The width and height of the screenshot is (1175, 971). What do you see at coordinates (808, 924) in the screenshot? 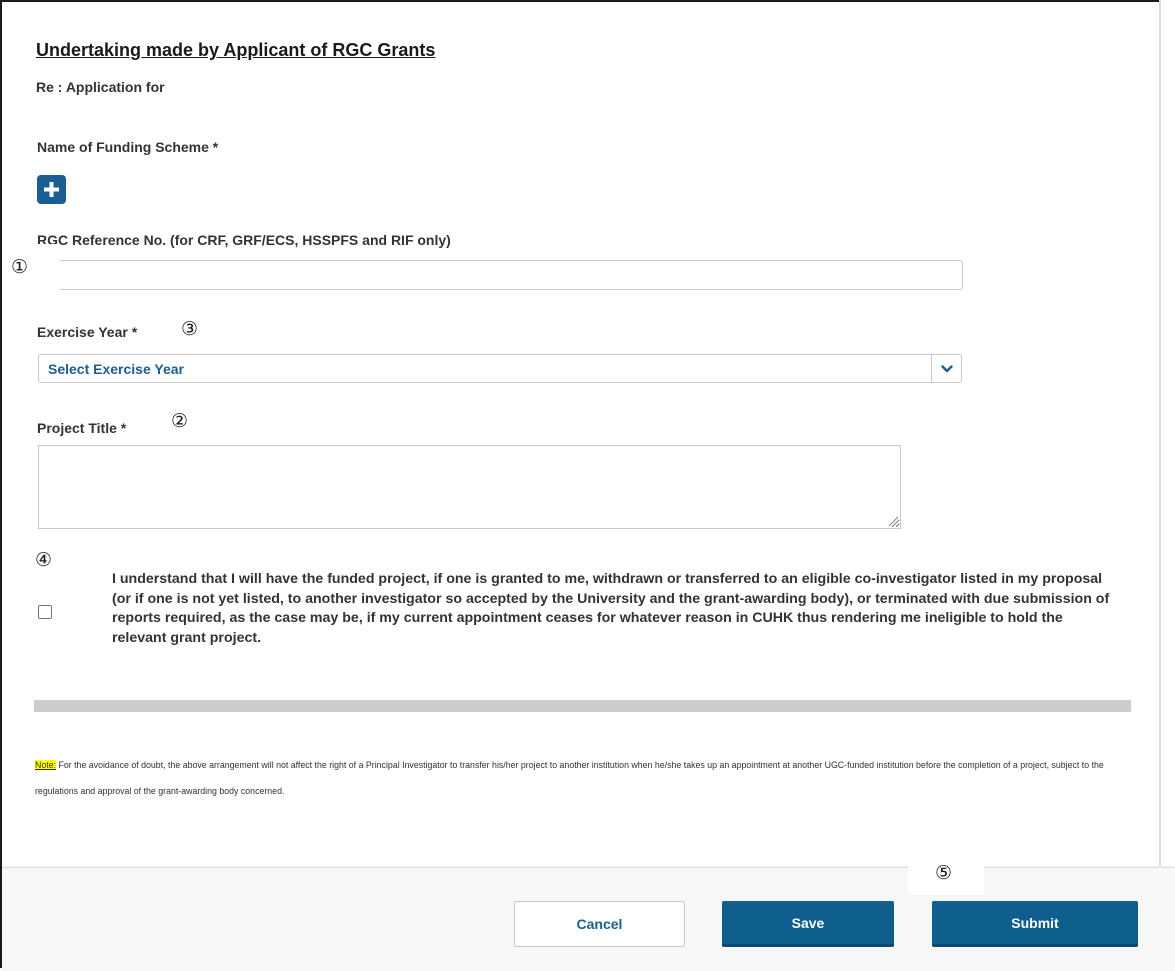
I see `save-button: Save` at bounding box center [808, 924].